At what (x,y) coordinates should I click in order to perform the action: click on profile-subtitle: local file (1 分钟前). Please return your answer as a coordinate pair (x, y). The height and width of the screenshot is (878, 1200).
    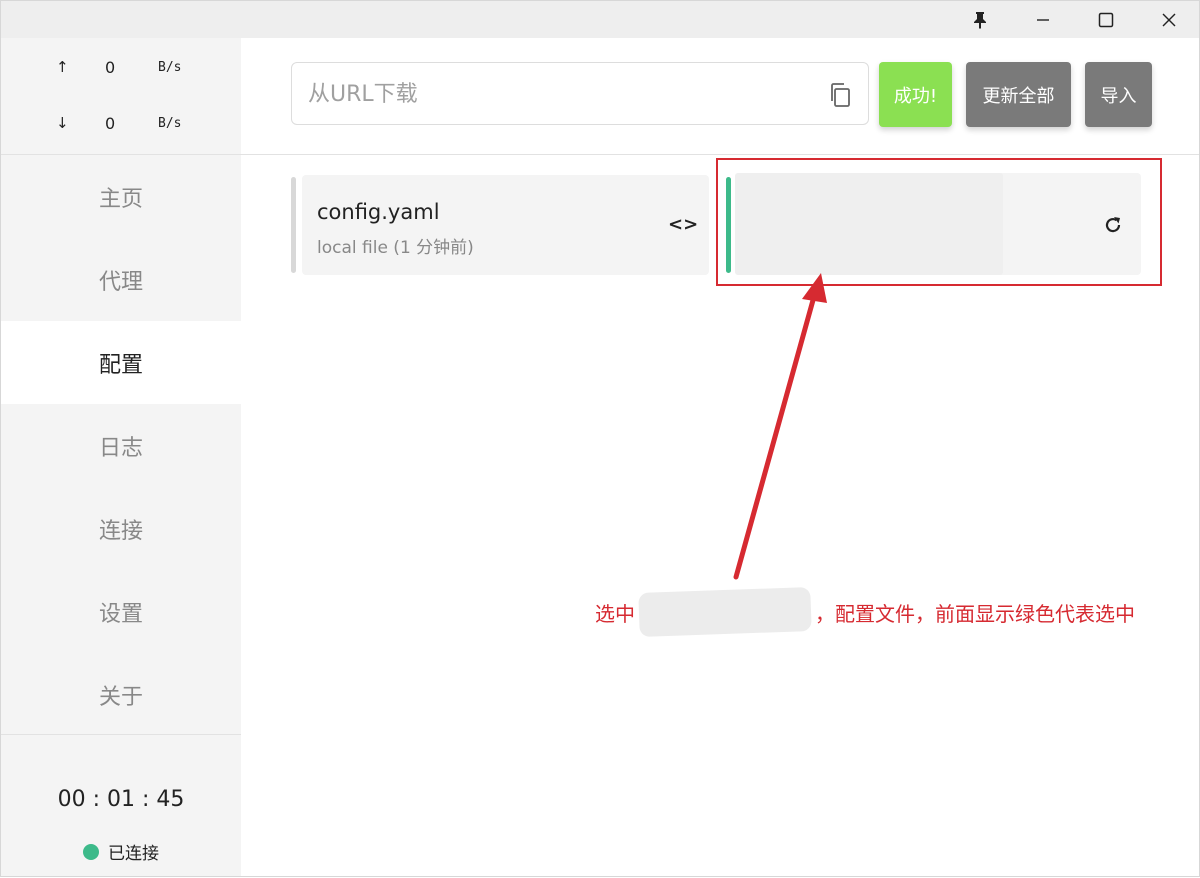
    Looking at the image, I should click on (395, 248).